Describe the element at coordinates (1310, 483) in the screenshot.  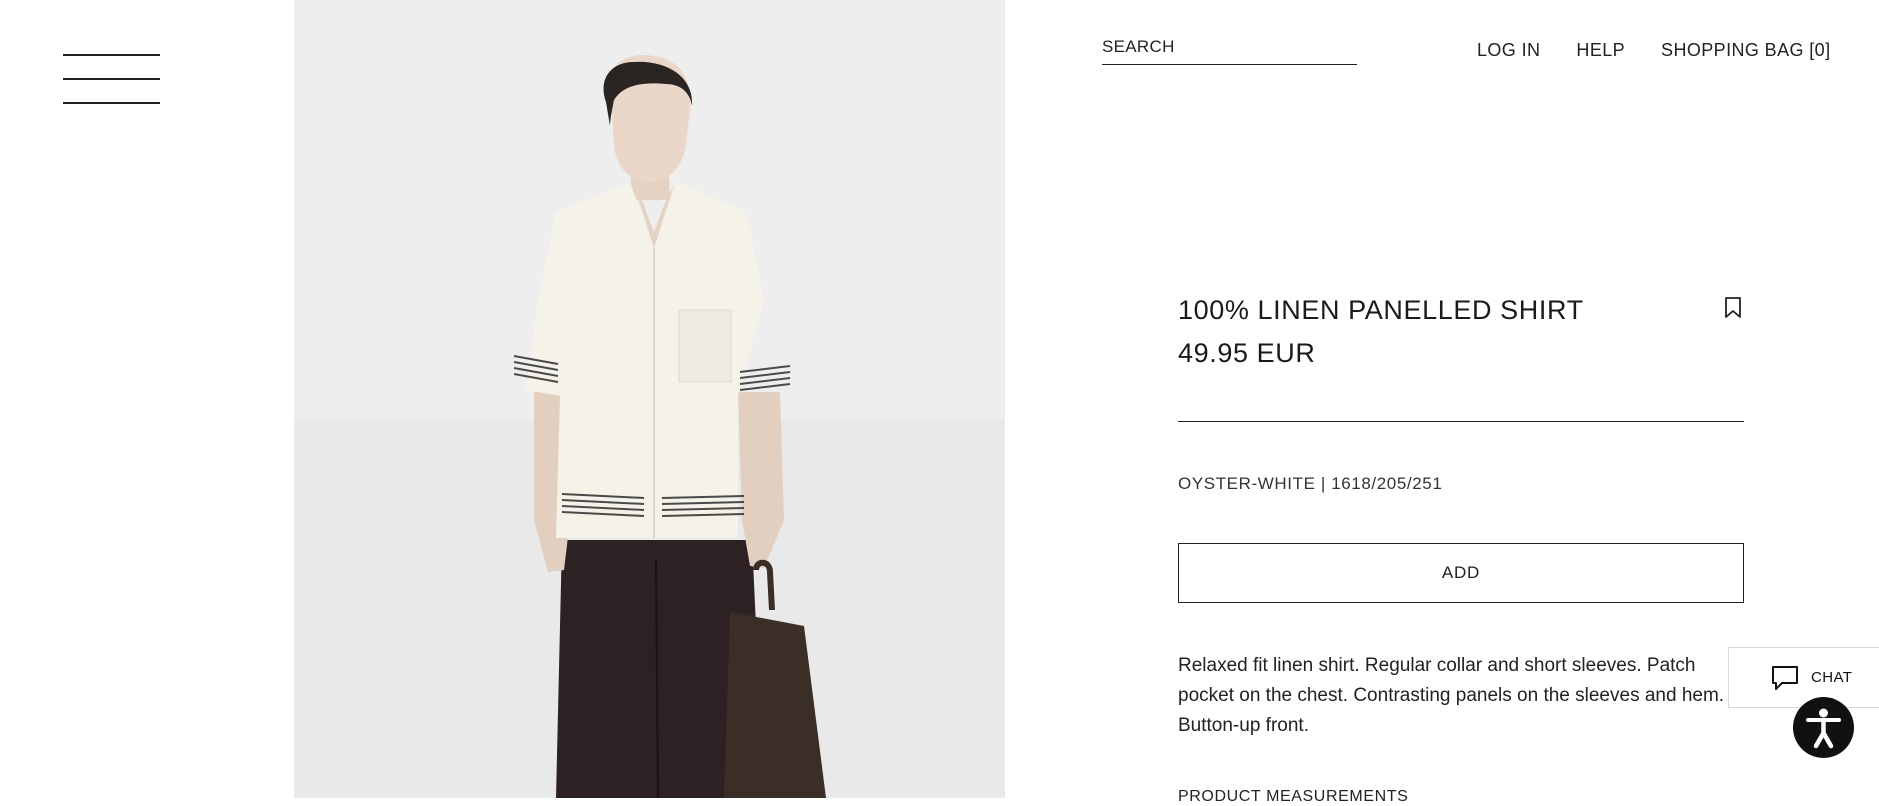
I see `color-reference: OYSTER-WHITE | 1618/205/251` at that location.